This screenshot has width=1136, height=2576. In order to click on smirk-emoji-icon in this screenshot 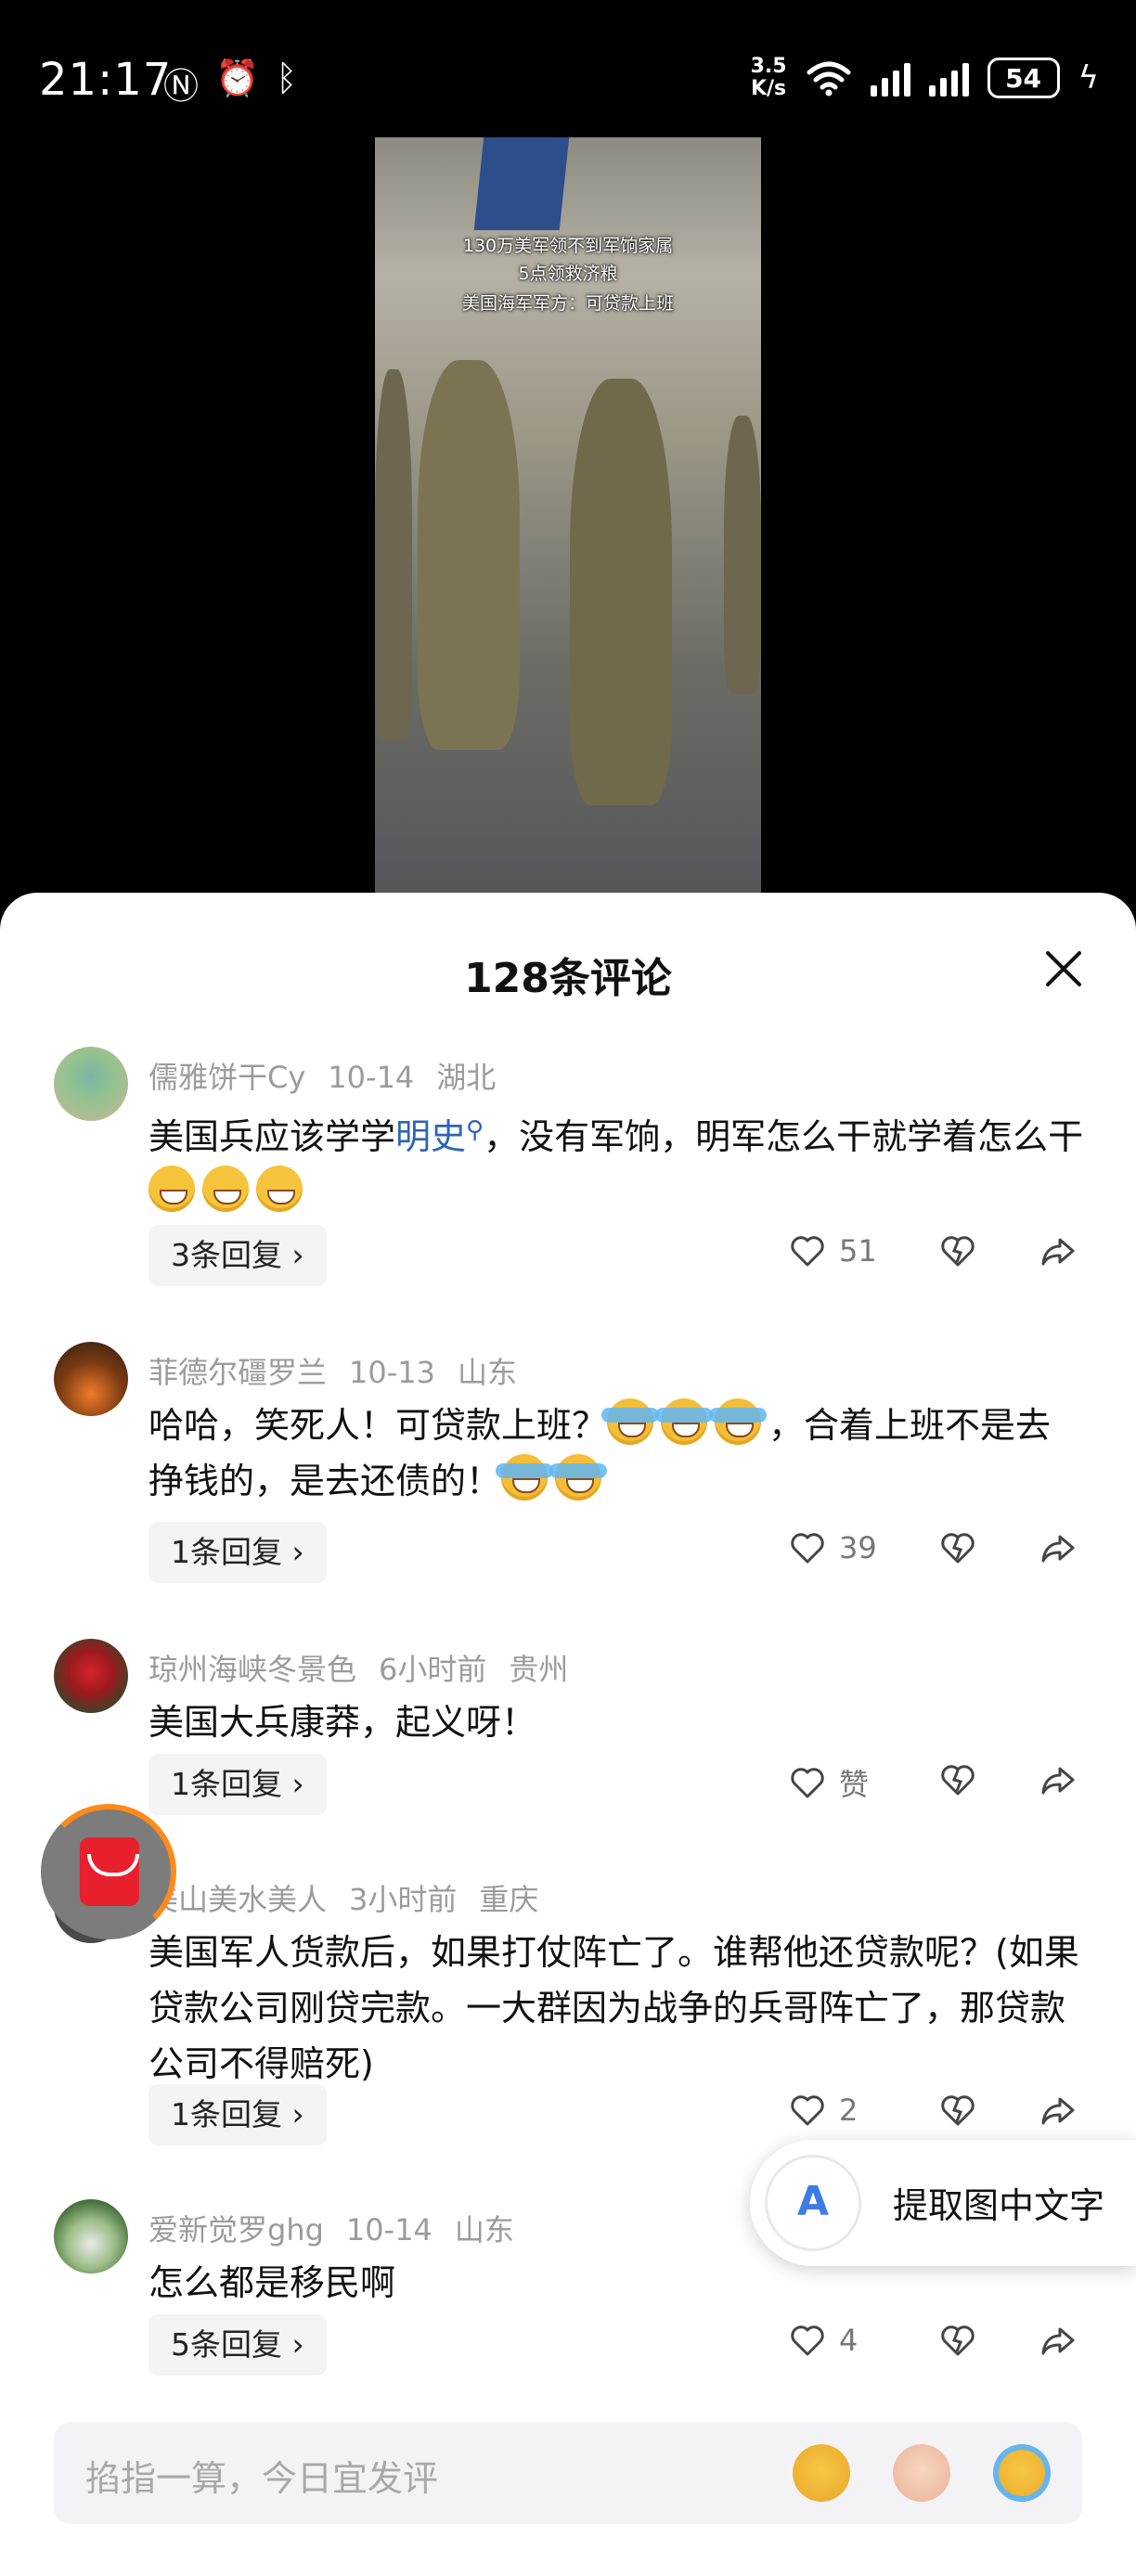, I will do `click(821, 2473)`.